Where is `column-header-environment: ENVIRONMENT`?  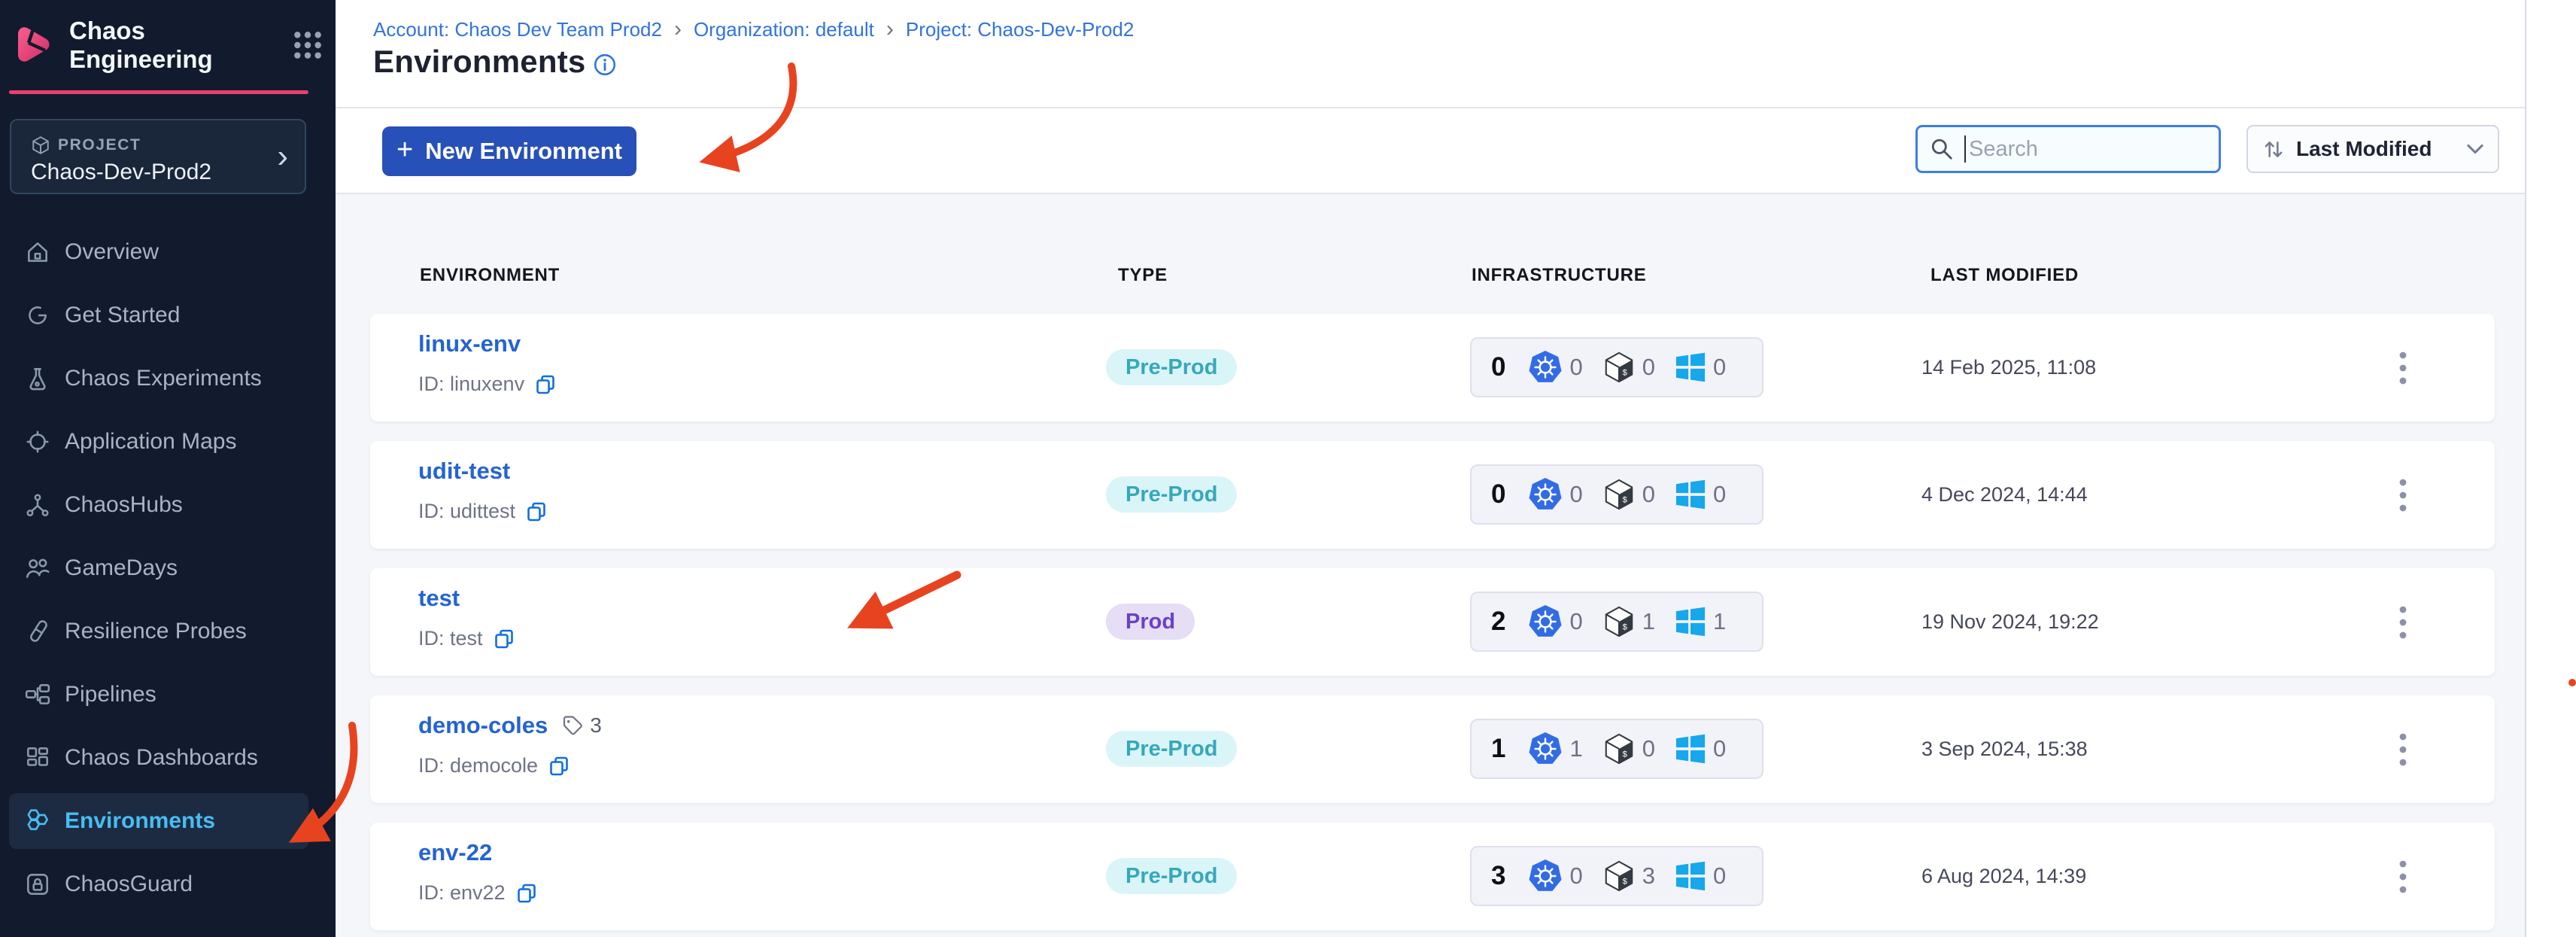
column-header-environment: ENVIRONMENT is located at coordinates (490, 275).